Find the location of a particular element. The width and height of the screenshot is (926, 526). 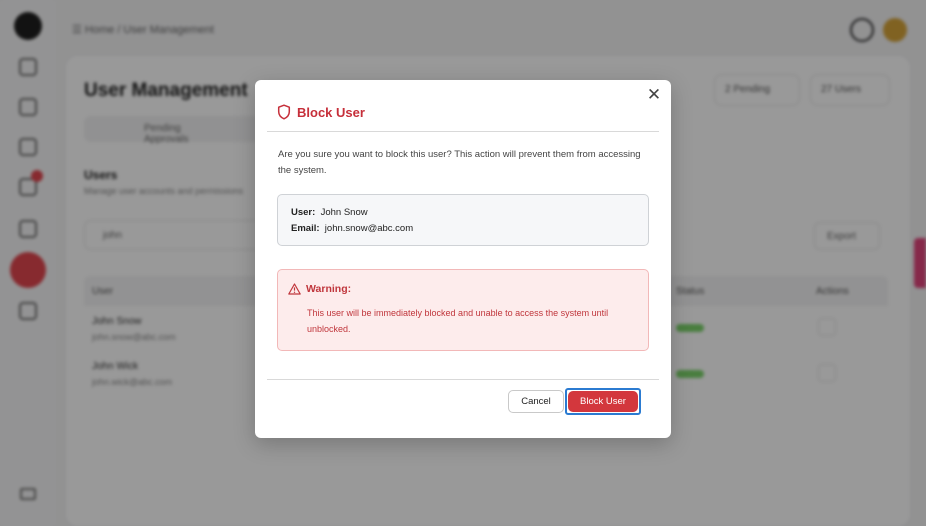

email-row: Email: john.snow@abc.com is located at coordinates (463, 229).